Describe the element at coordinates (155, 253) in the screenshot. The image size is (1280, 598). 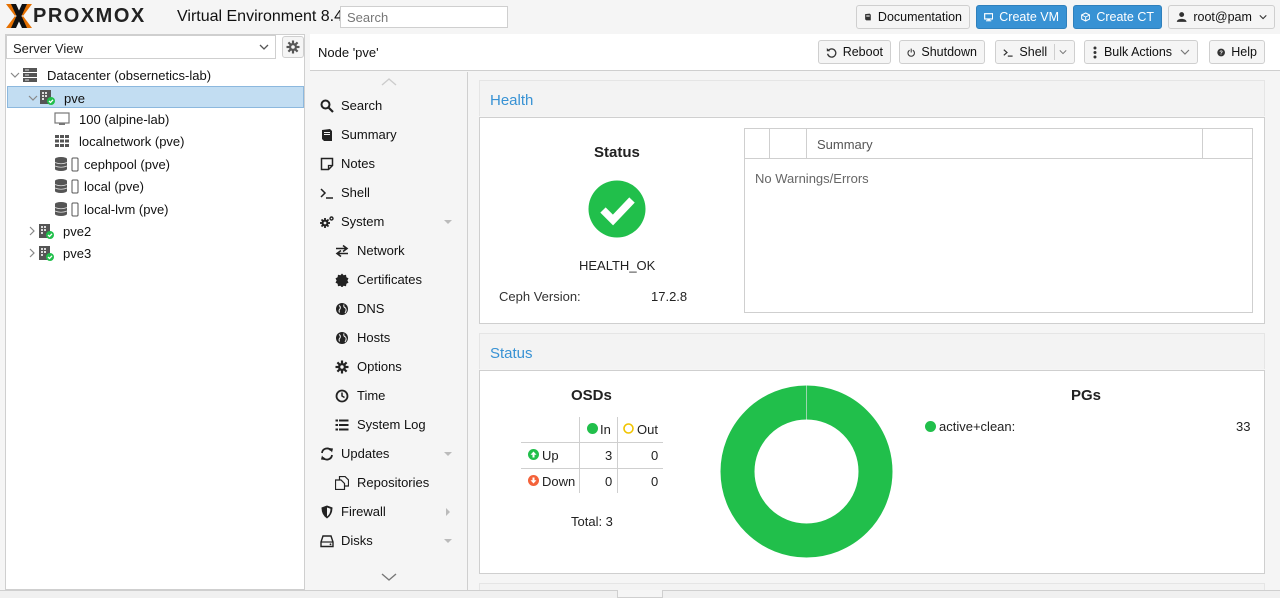
I see `tree-item-node-pve3: pve3` at that location.